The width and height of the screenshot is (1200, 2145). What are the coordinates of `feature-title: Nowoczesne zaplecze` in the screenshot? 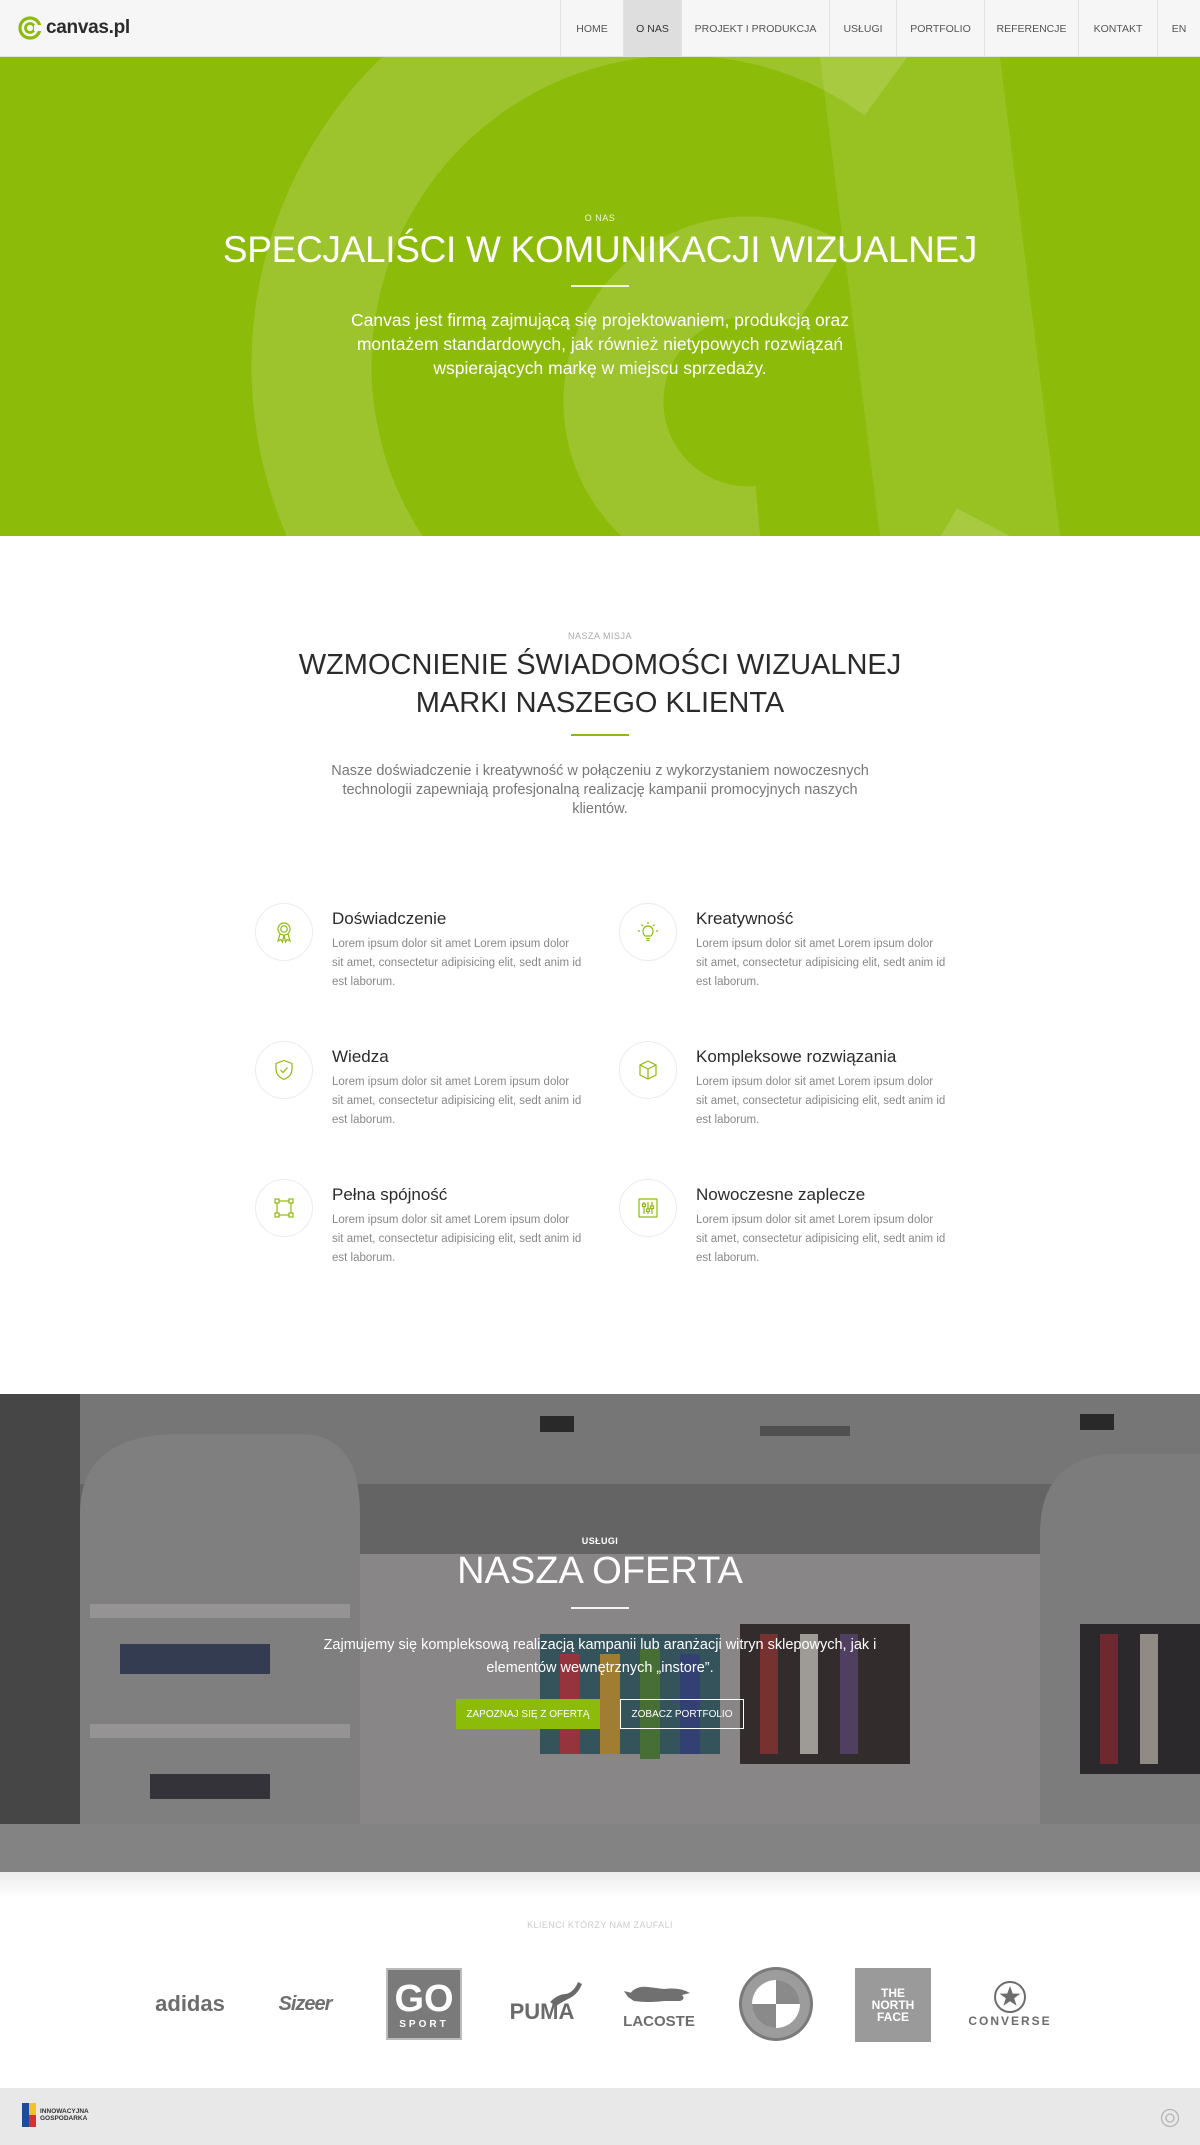 It's located at (781, 1194).